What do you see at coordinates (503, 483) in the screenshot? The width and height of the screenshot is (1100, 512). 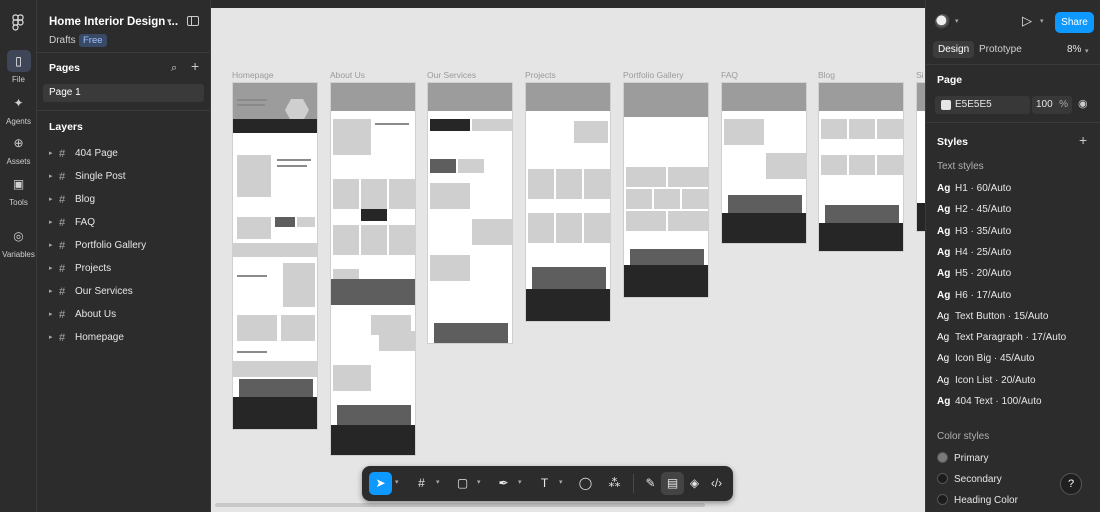 I see `pen-tool-button: ✒` at bounding box center [503, 483].